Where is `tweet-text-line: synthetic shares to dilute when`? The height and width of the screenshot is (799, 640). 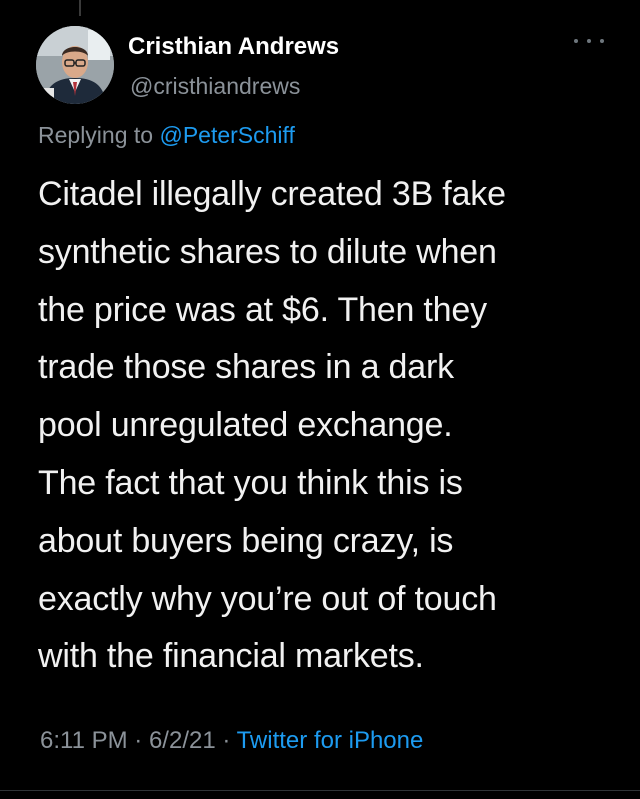 tweet-text-line: synthetic shares to dilute when is located at coordinates (267, 251).